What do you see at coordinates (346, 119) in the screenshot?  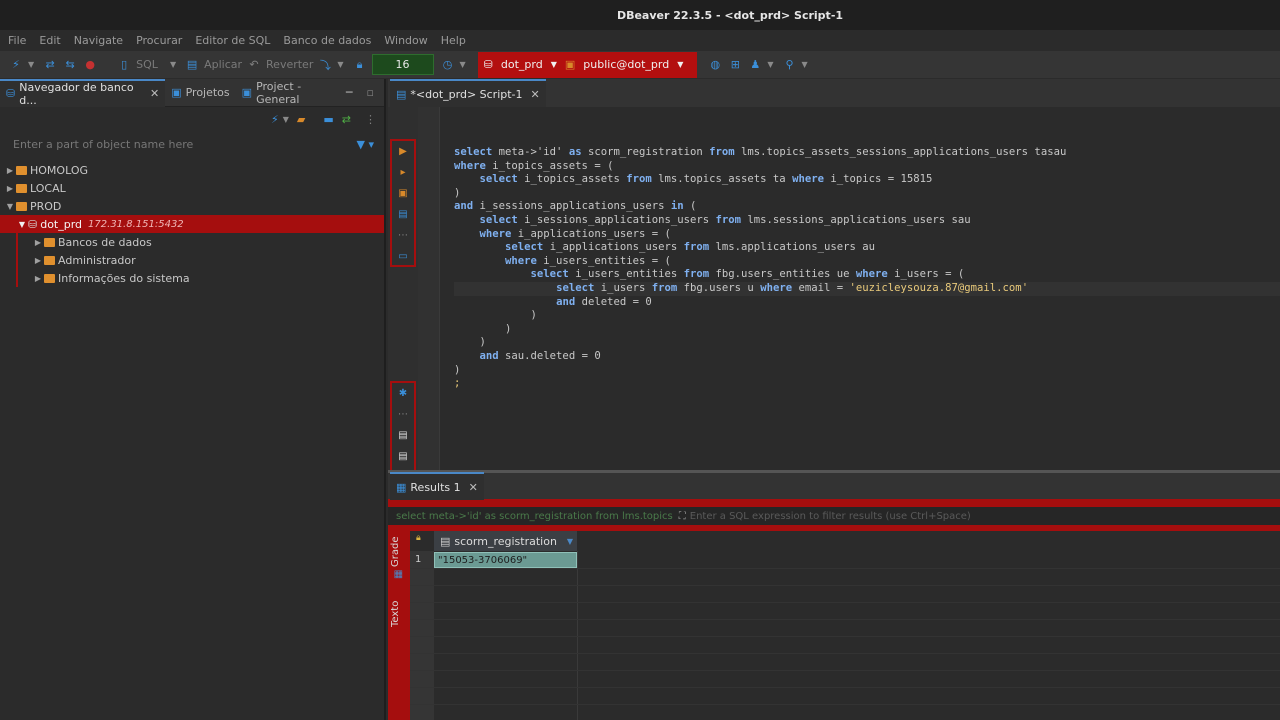 I see `link-icon: ⇄` at bounding box center [346, 119].